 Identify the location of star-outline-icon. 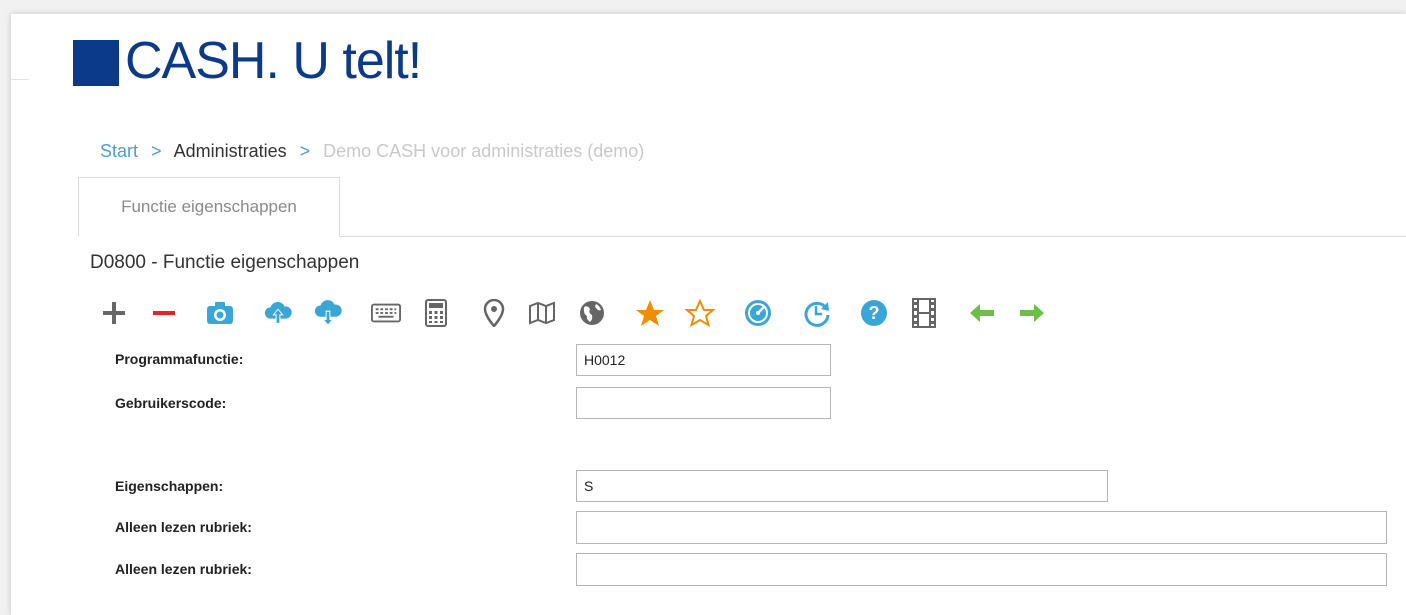
(700, 313).